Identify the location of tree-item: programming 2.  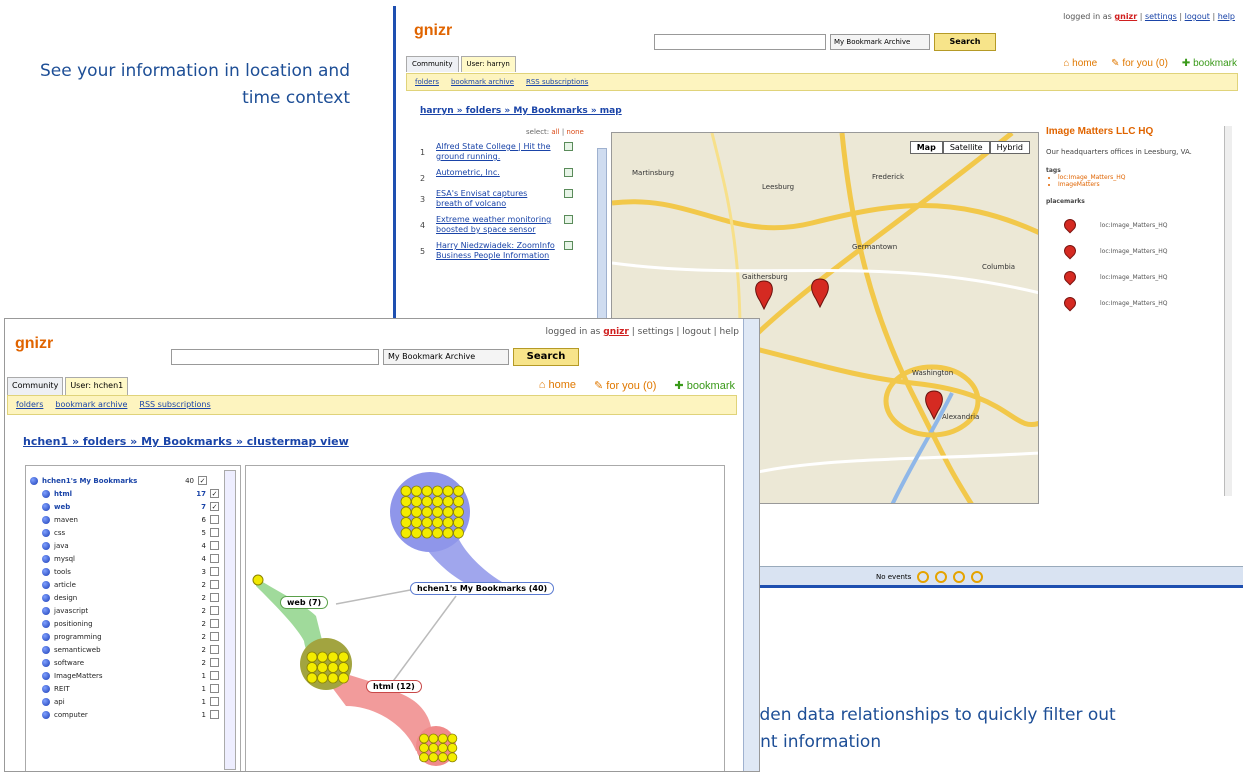
(135, 636).